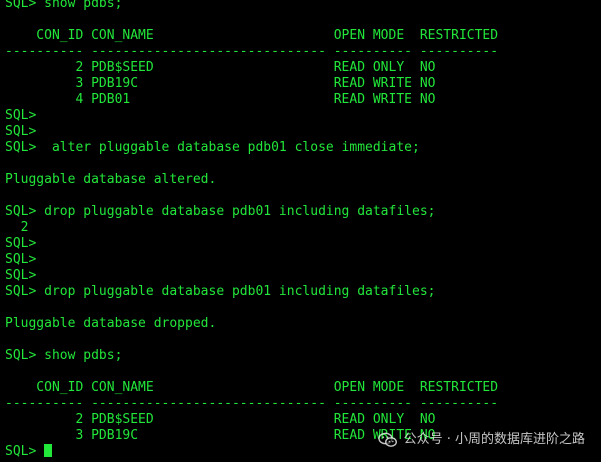 The height and width of the screenshot is (462, 601). What do you see at coordinates (303, 452) in the screenshot?
I see `prompt-line: SQL>` at bounding box center [303, 452].